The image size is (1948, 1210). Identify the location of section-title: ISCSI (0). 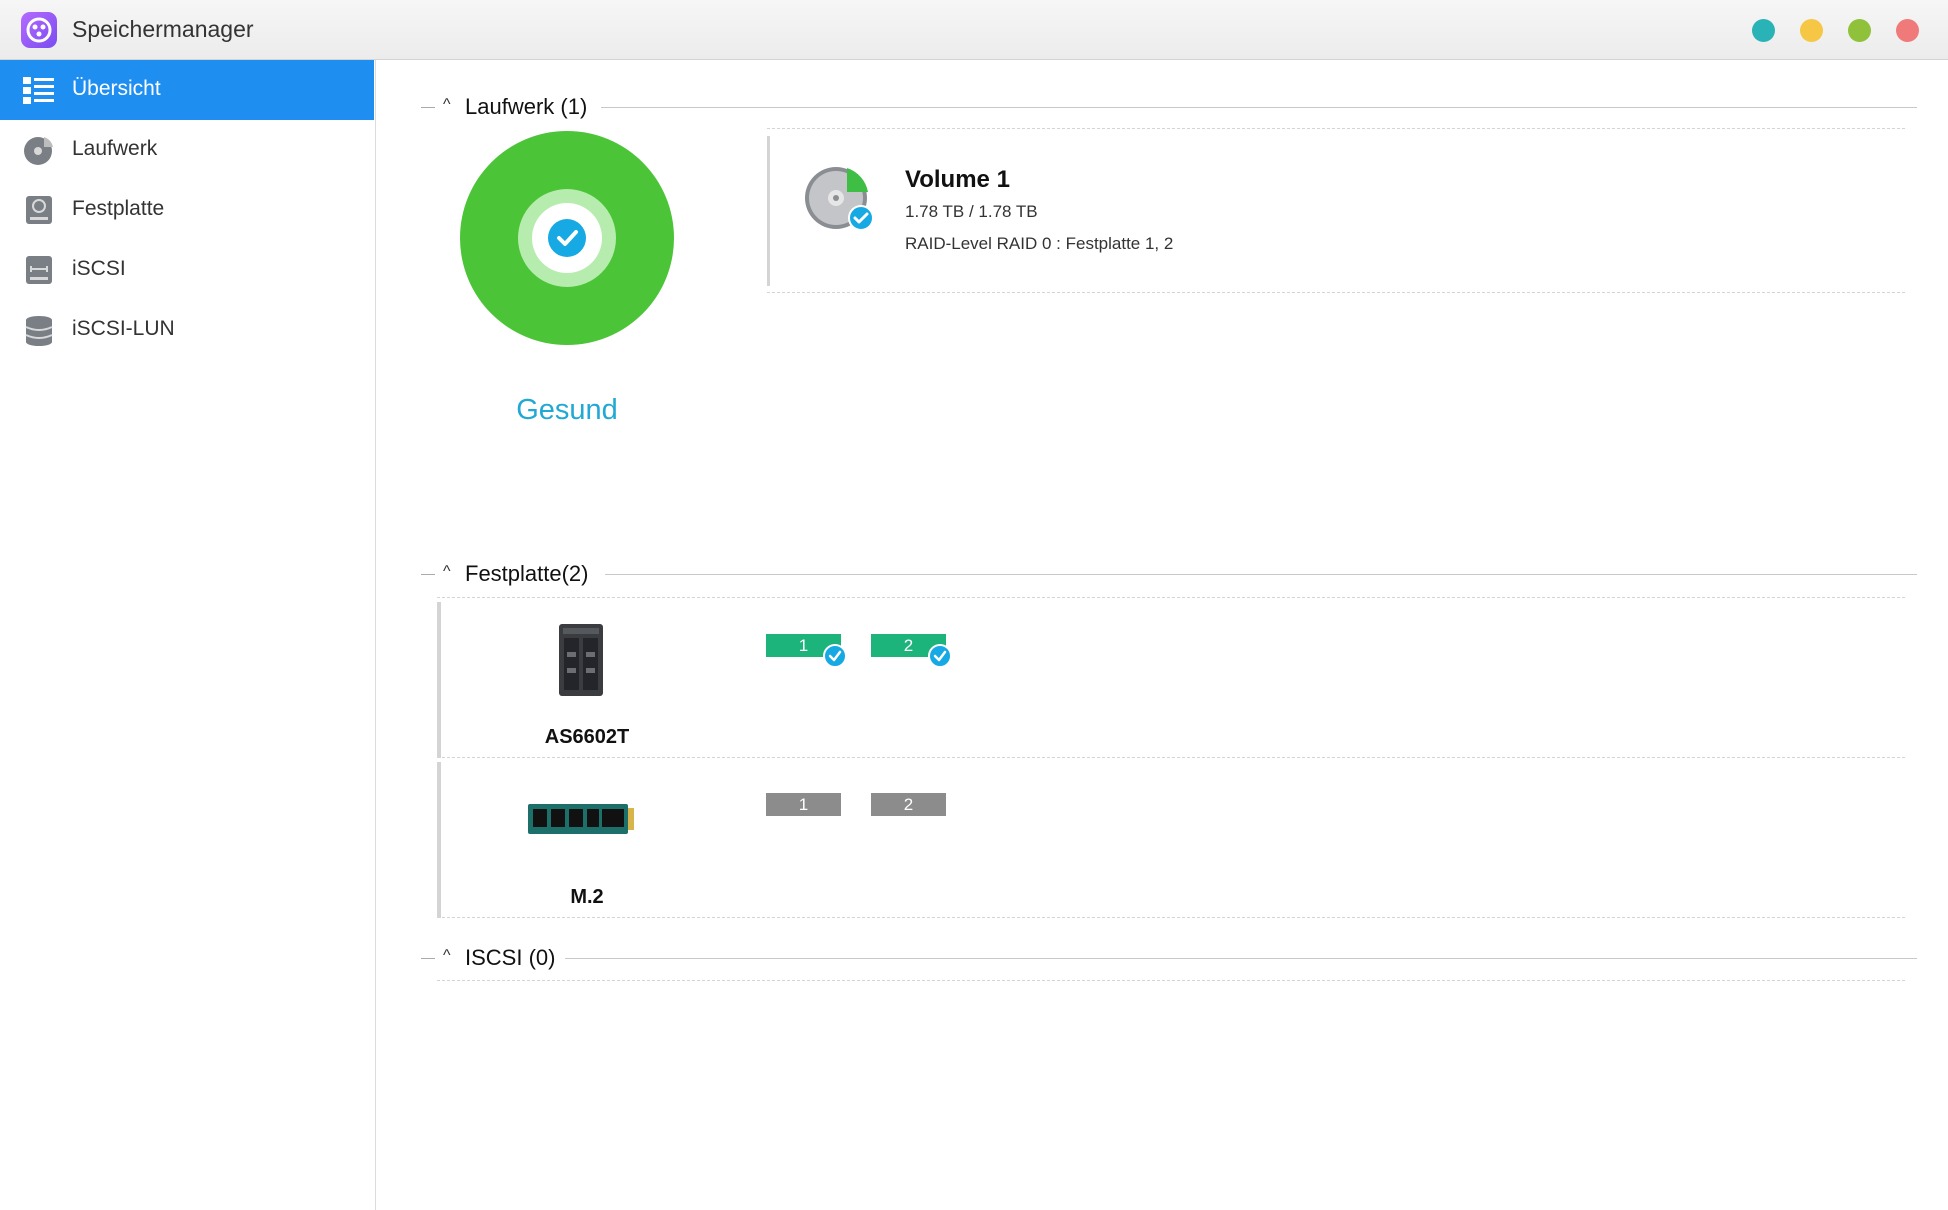
(510, 957).